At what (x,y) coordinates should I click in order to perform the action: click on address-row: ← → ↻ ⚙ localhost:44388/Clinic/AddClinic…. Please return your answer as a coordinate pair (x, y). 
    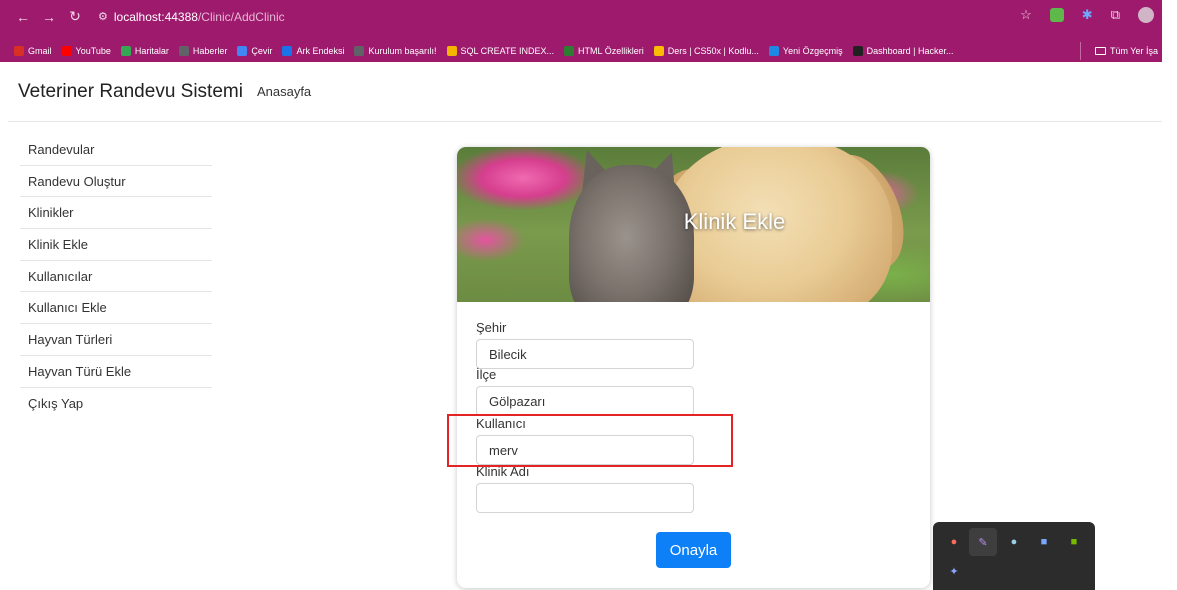
    Looking at the image, I should click on (581, 16).